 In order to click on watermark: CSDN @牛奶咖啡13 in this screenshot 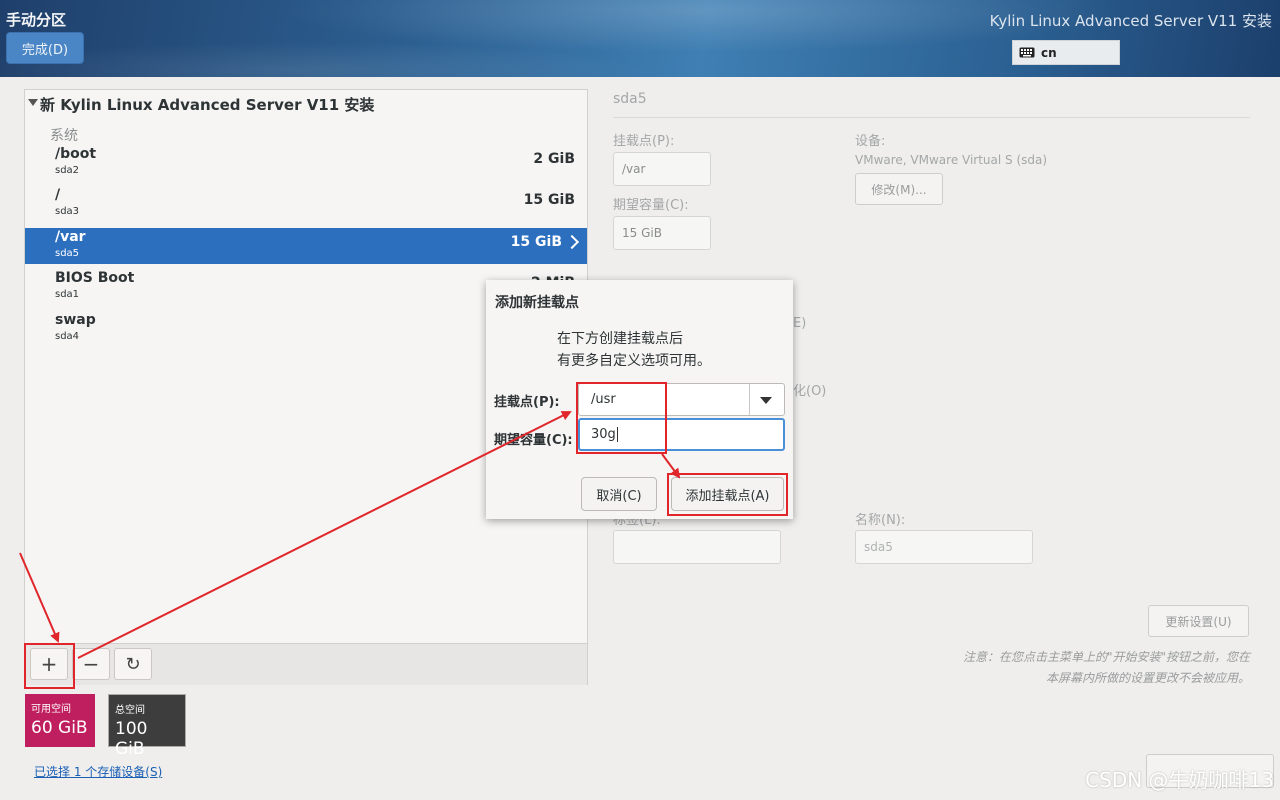, I will do `click(1179, 780)`.